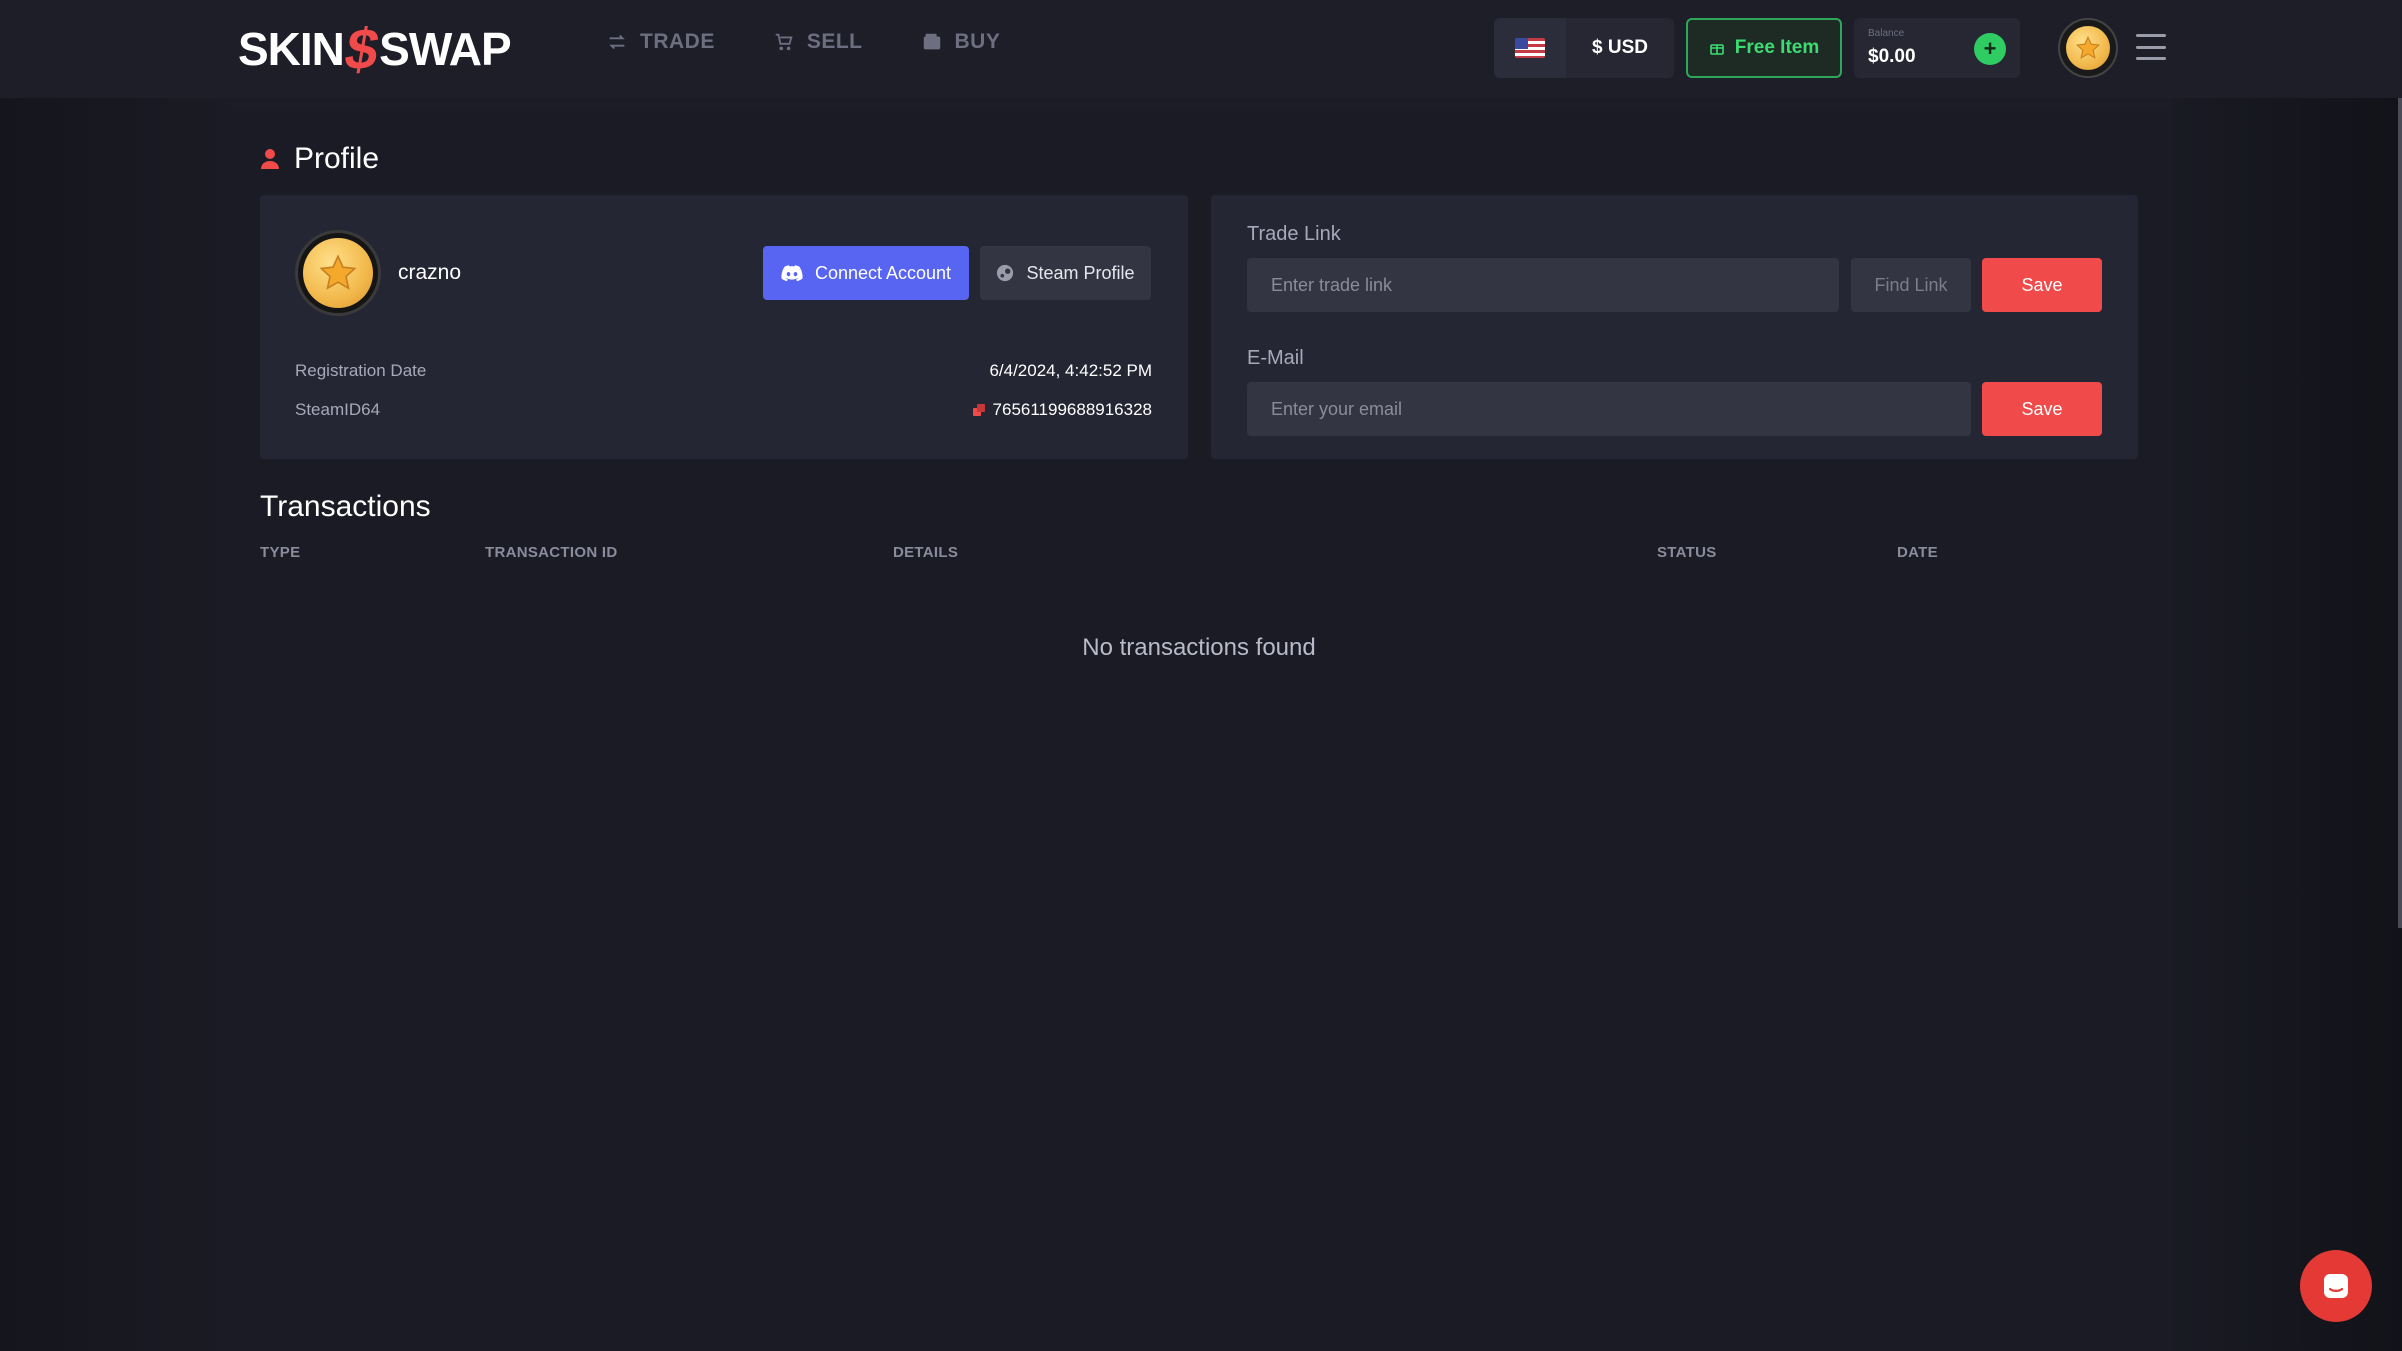  I want to click on trade-link-label: Trade Link, so click(1294, 234).